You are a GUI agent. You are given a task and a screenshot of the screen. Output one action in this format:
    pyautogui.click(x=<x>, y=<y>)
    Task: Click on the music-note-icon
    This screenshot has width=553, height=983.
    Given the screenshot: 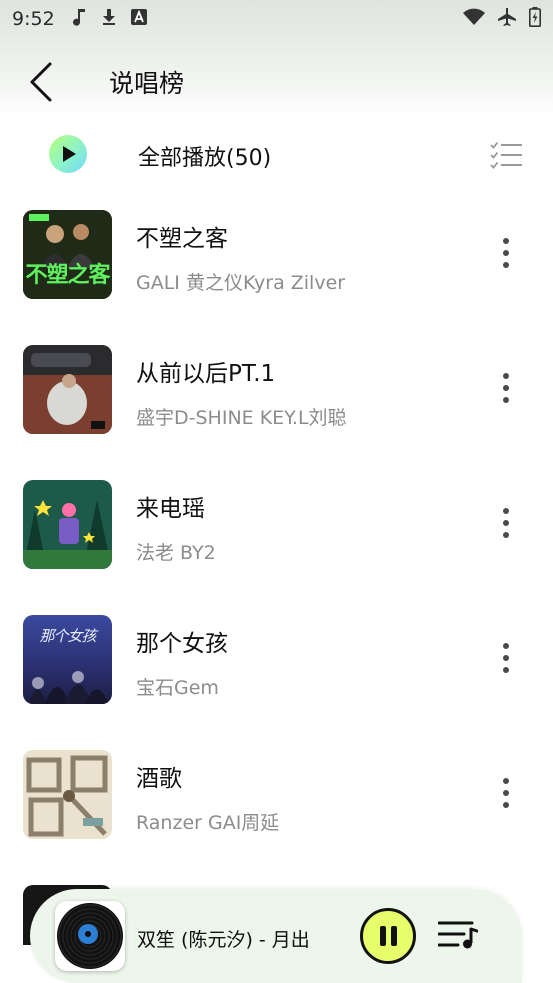 What is the action you would take?
    pyautogui.click(x=79, y=19)
    